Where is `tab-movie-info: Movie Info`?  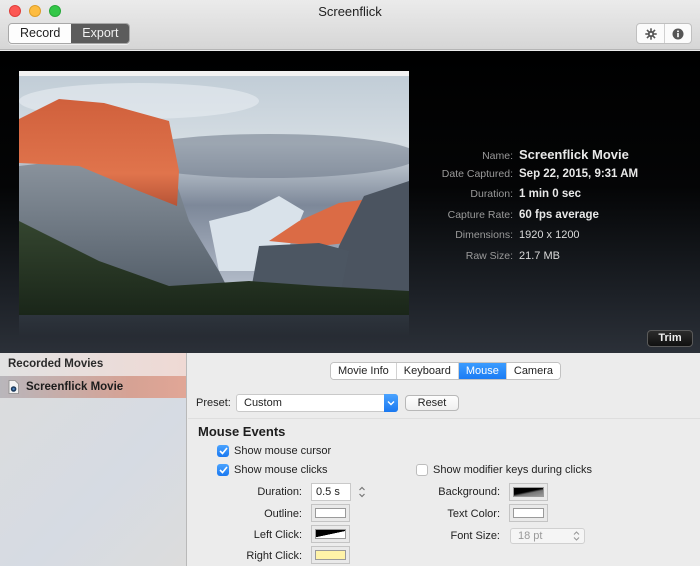 tab-movie-info: Movie Info is located at coordinates (363, 371).